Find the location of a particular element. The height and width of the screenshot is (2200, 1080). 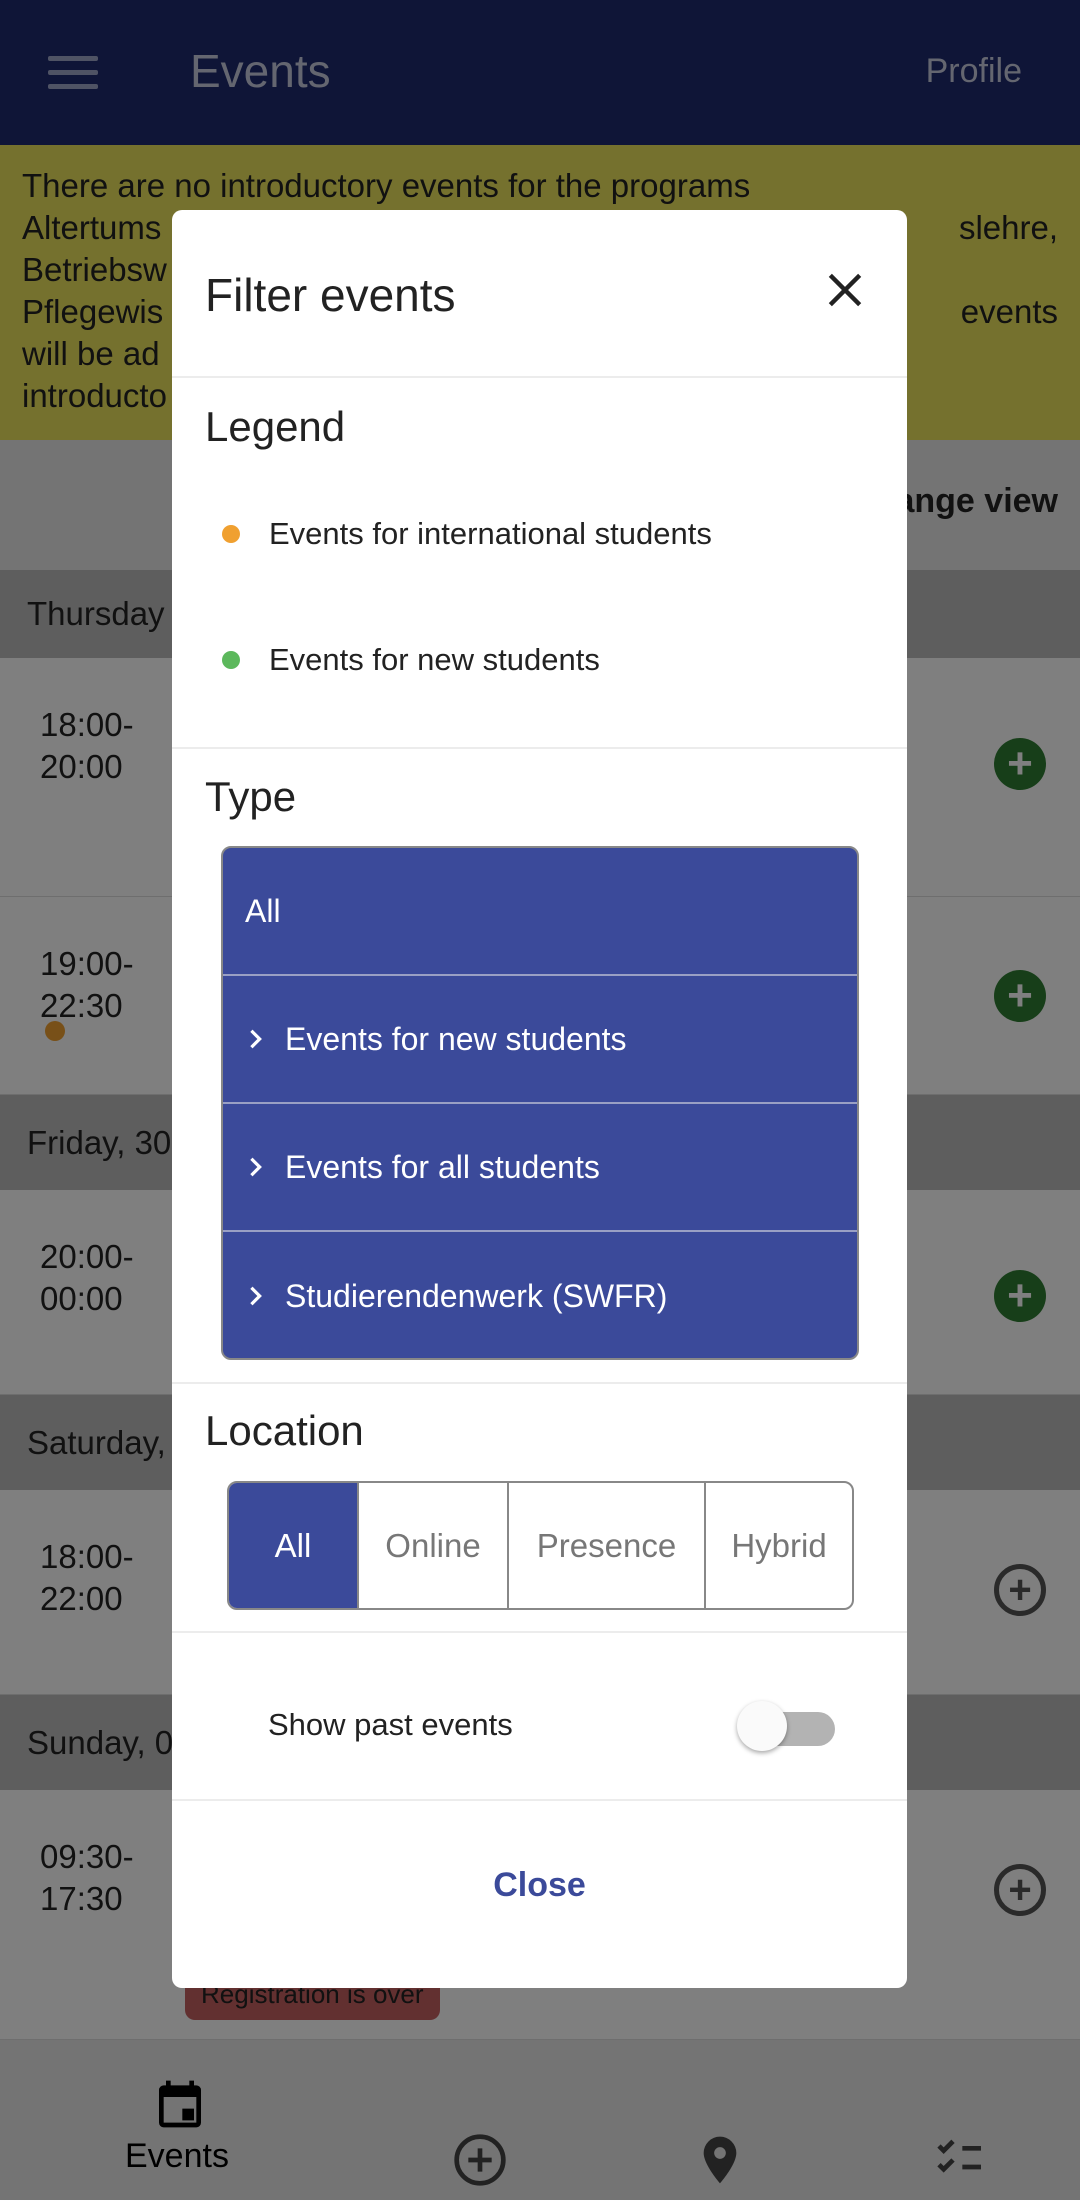

legend-item: Events for new students is located at coordinates (411, 660).